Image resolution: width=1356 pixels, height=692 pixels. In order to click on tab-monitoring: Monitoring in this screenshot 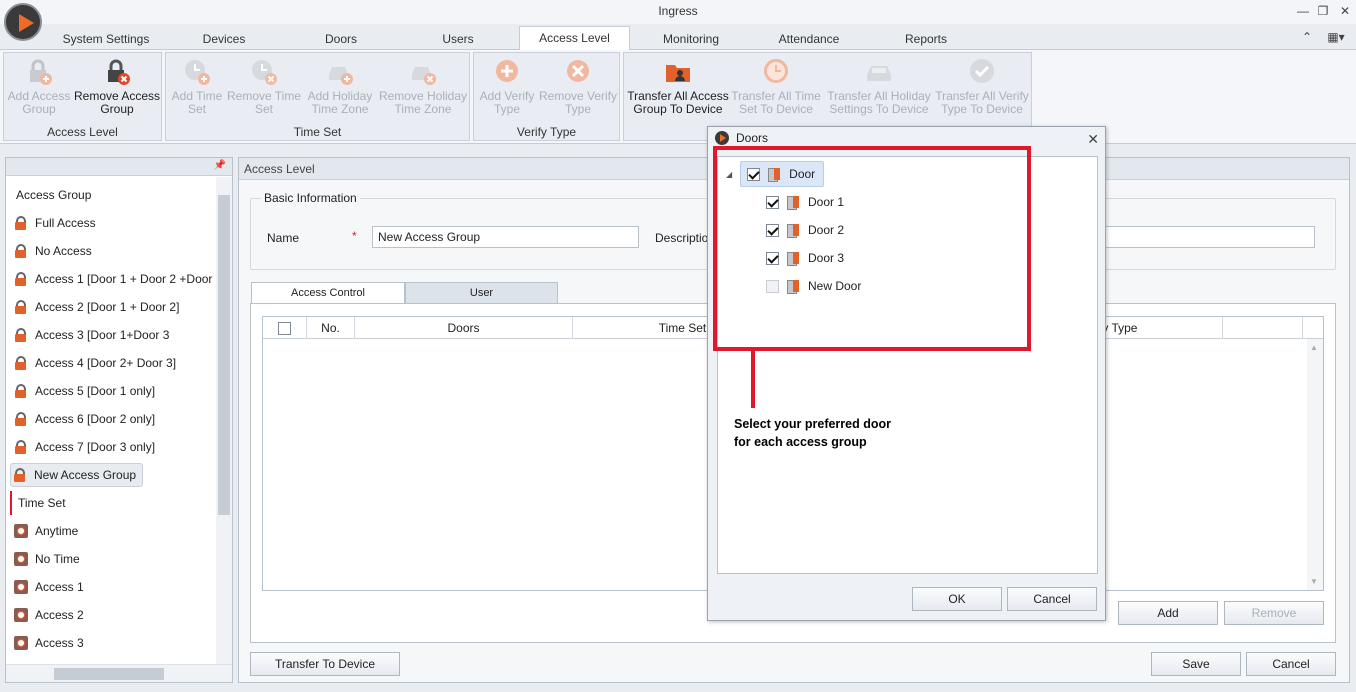, I will do `click(691, 39)`.